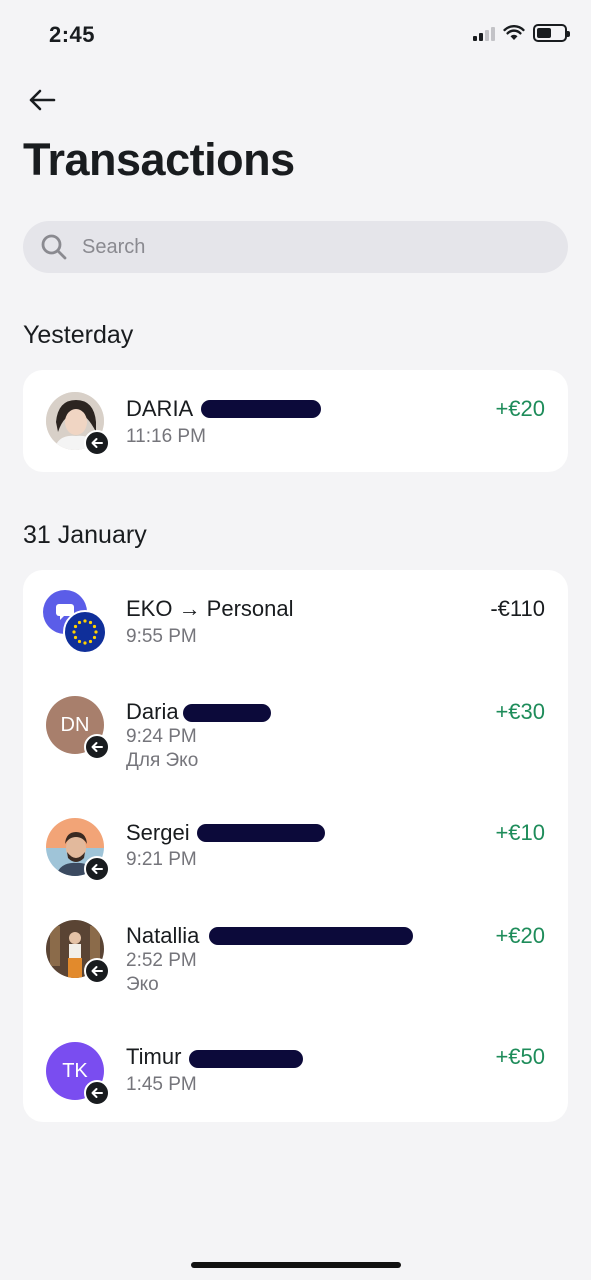 Image resolution: width=591 pixels, height=1280 pixels. What do you see at coordinates (166, 436) in the screenshot?
I see `transaction-time: 11:16 PM` at bounding box center [166, 436].